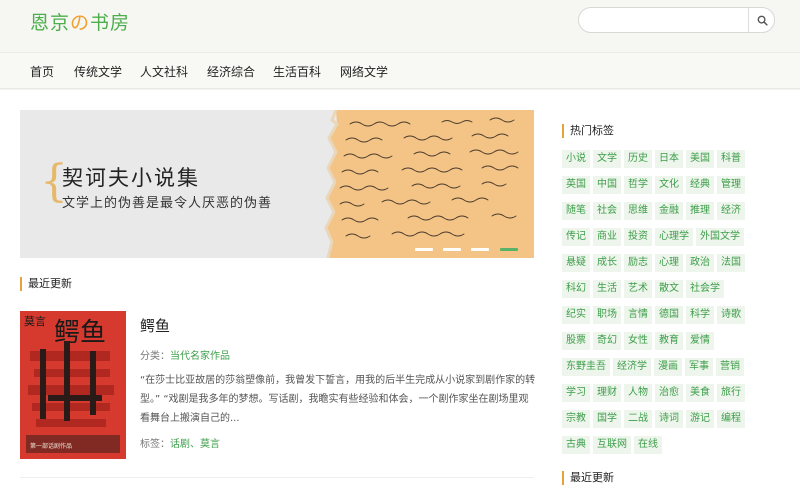 The image size is (800, 493). Describe the element at coordinates (669, 393) in the screenshot. I see `tag-item: 治愈` at that location.